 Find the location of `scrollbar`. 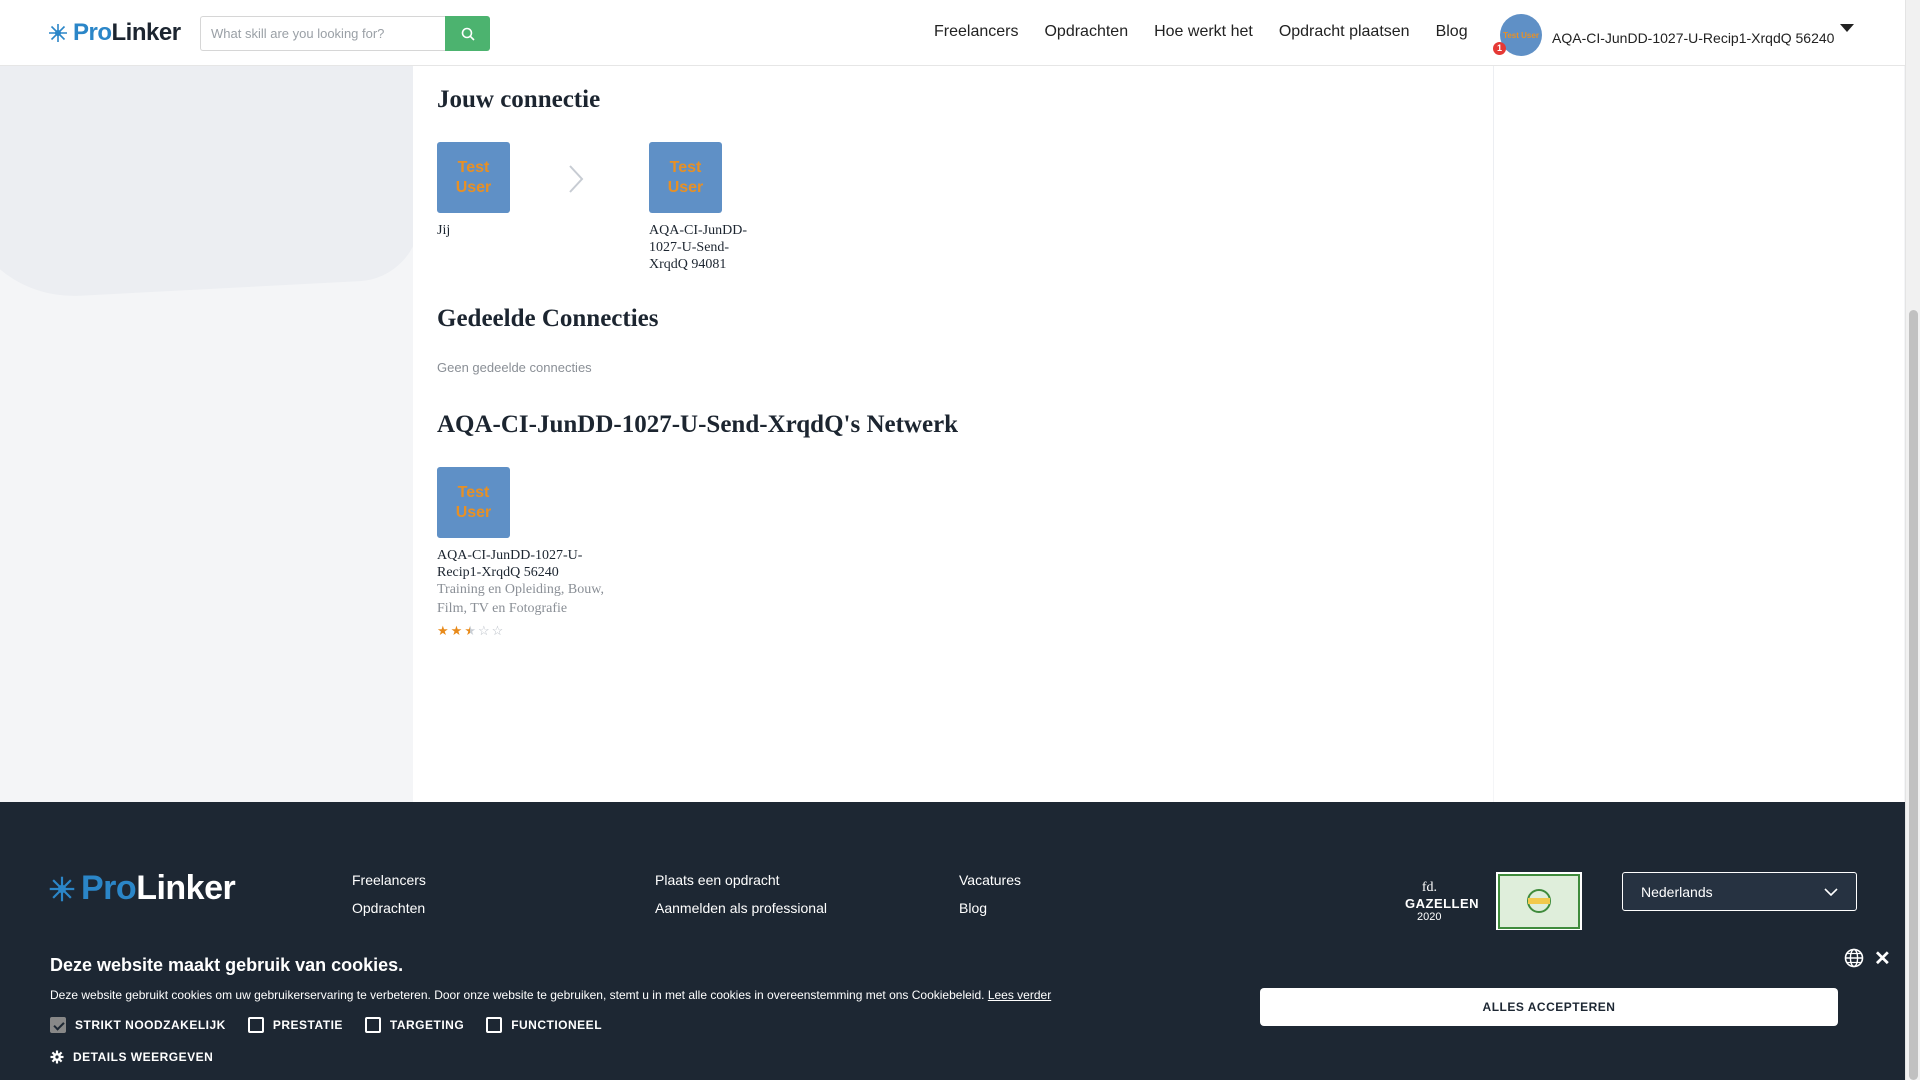

scrollbar is located at coordinates (1912, 540).